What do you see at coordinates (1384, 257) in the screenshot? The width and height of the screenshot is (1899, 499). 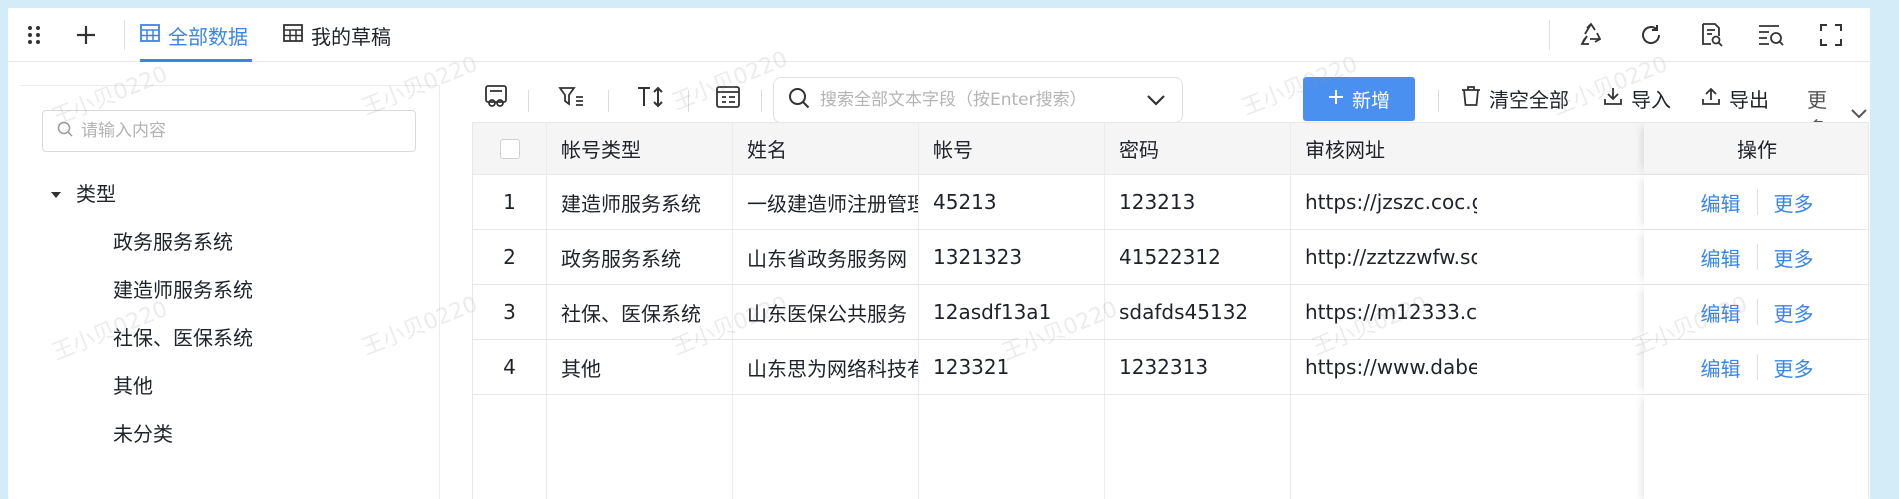 I see `cell-url: http://zztzzwfw.sc` at bounding box center [1384, 257].